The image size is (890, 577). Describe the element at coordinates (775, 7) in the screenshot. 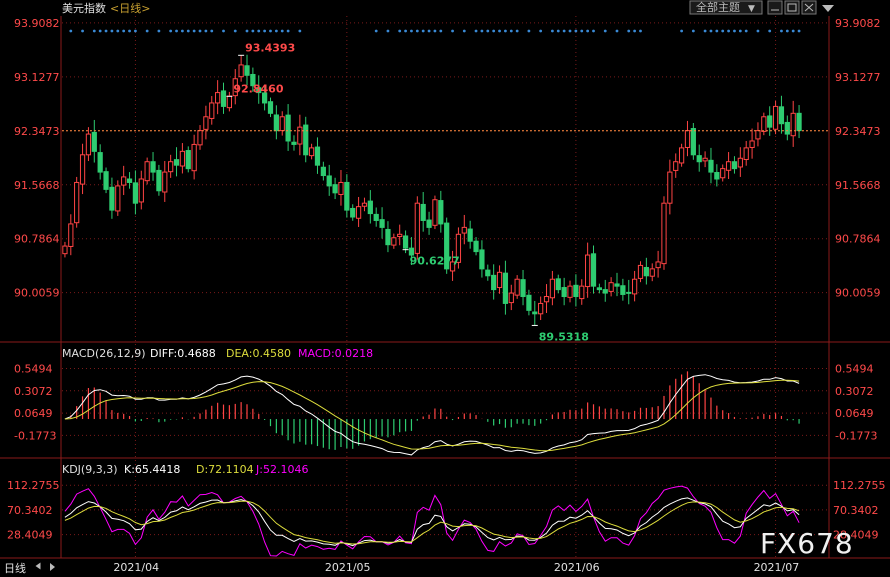

I see `minimize-icon` at that location.